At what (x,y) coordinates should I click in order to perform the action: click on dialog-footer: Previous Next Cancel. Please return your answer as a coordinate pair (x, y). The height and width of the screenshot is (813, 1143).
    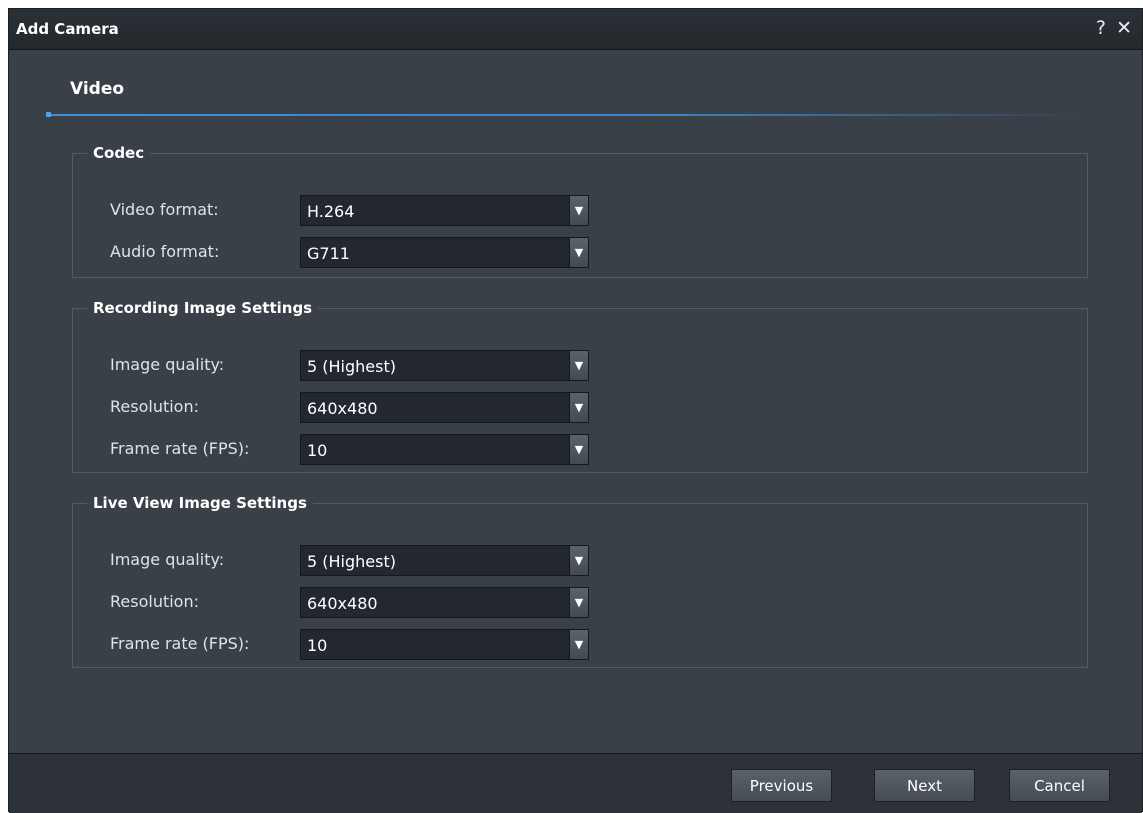
    Looking at the image, I should click on (575, 783).